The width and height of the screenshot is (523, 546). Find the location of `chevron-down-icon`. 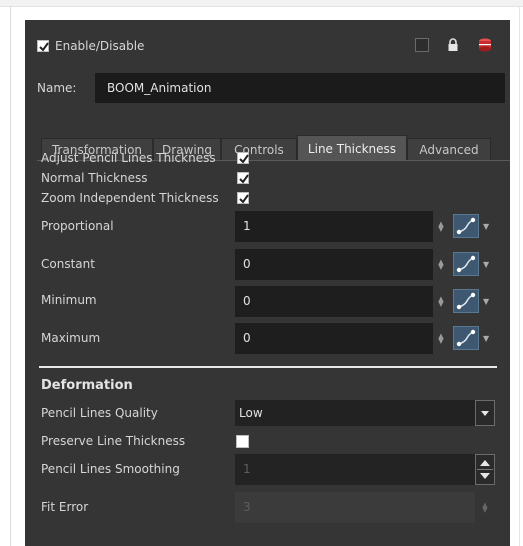

chevron-down-icon is located at coordinates (485, 413).